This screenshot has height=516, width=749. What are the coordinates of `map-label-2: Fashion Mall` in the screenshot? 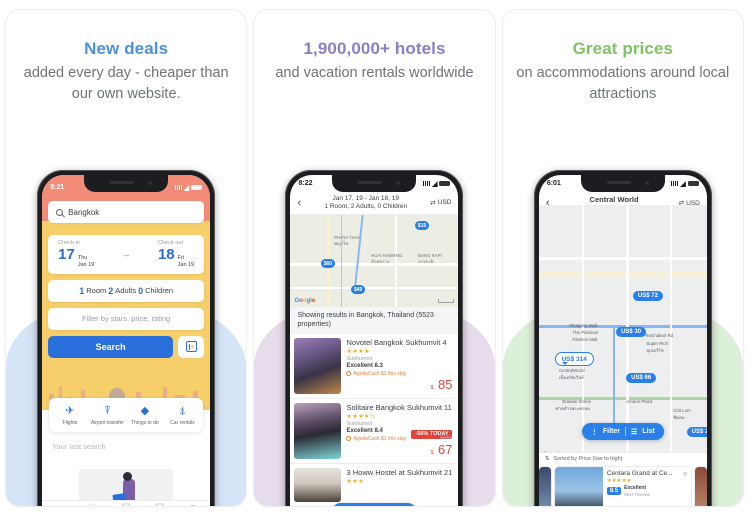 It's located at (585, 339).